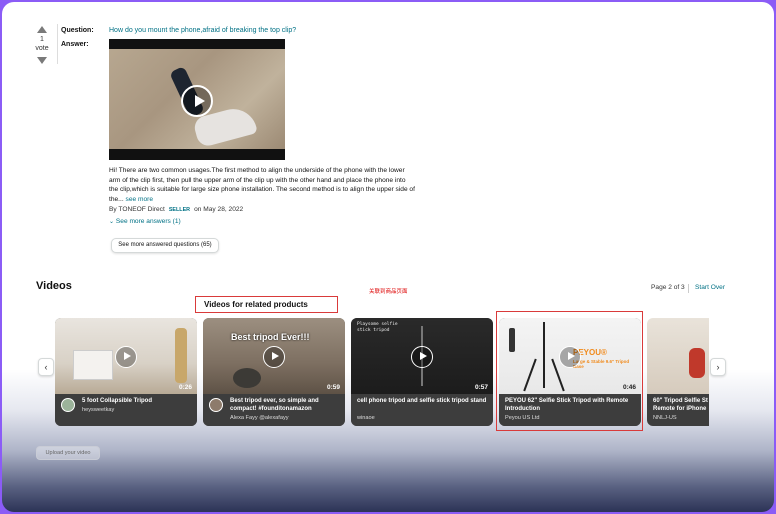  Describe the element at coordinates (137, 209) in the screenshot. I see `byline-author: By TONEOF Direct` at that location.